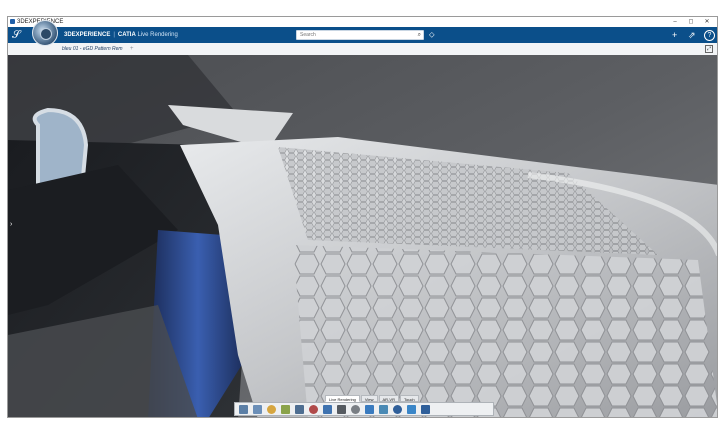  I want to click on action-tab-ar-vr: AR-VR, so click(388, 398).